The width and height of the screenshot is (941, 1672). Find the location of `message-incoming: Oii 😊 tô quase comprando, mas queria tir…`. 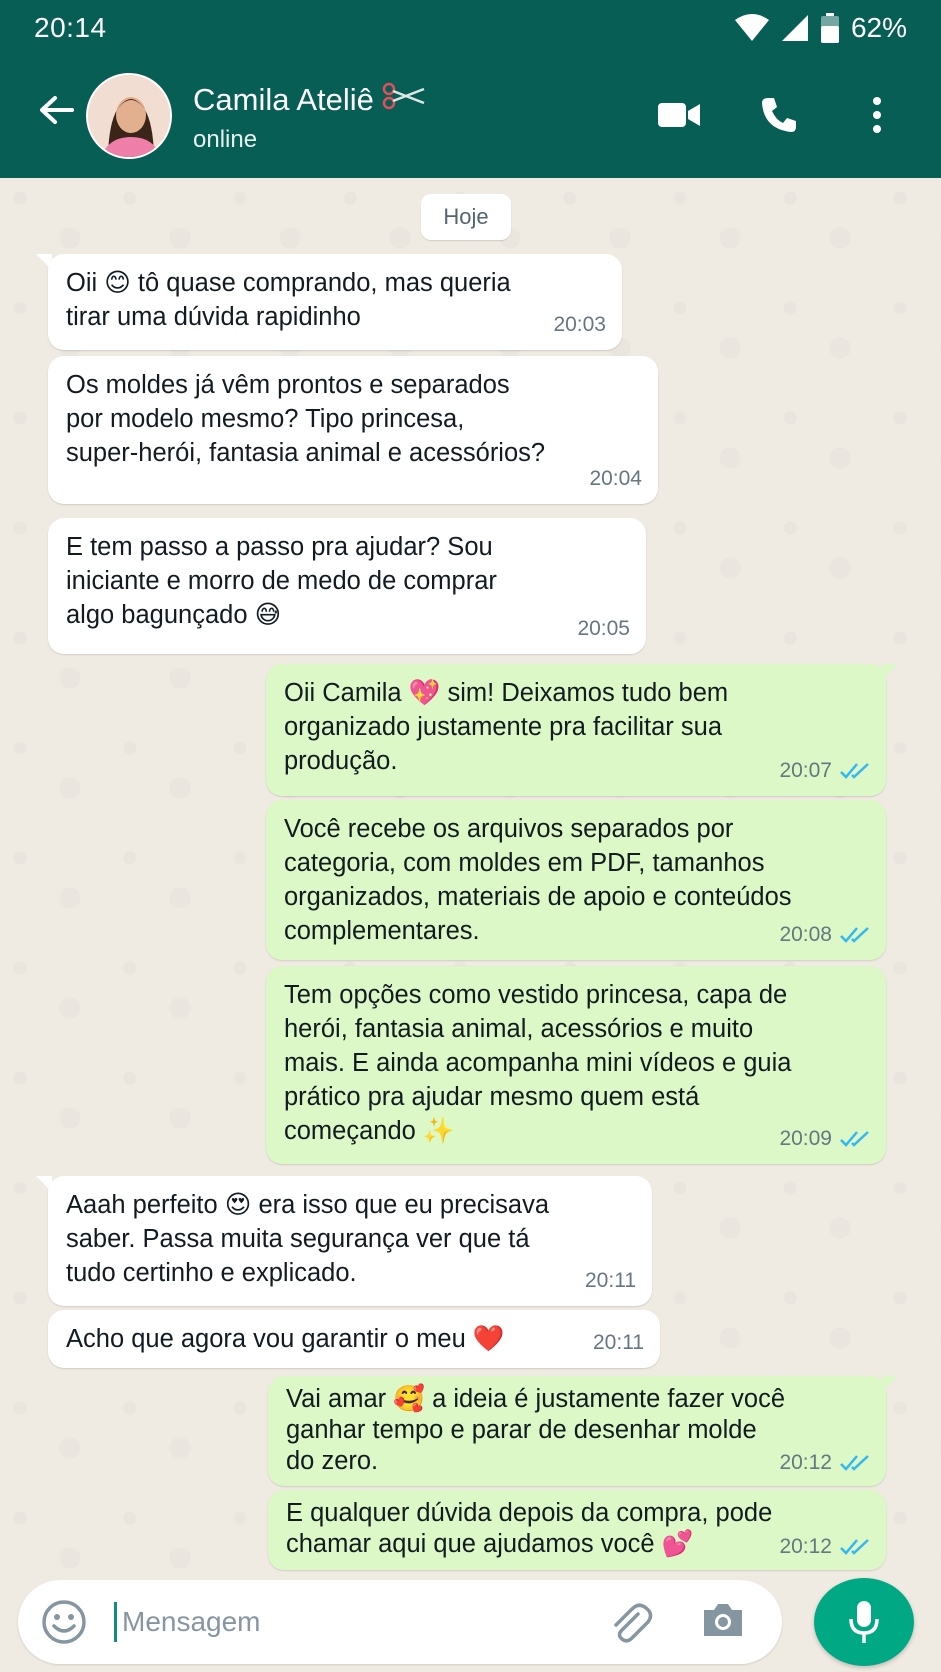

message-incoming: Oii 😊 tô quase comprando, mas queria tir… is located at coordinates (329, 302).